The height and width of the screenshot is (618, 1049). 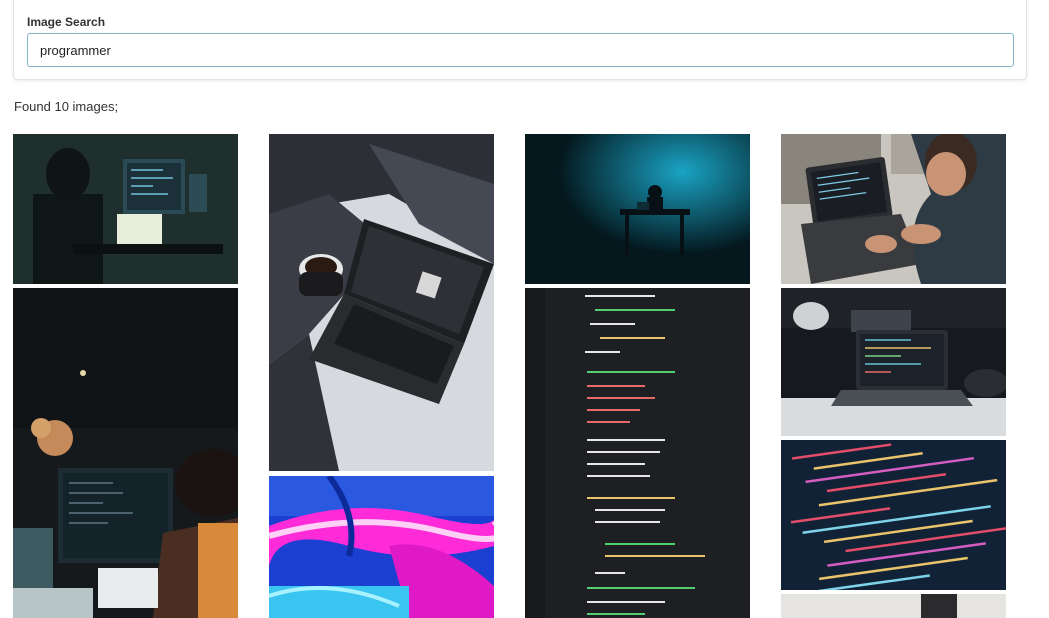 I want to click on results-count: Found 10 images;, so click(x=66, y=106).